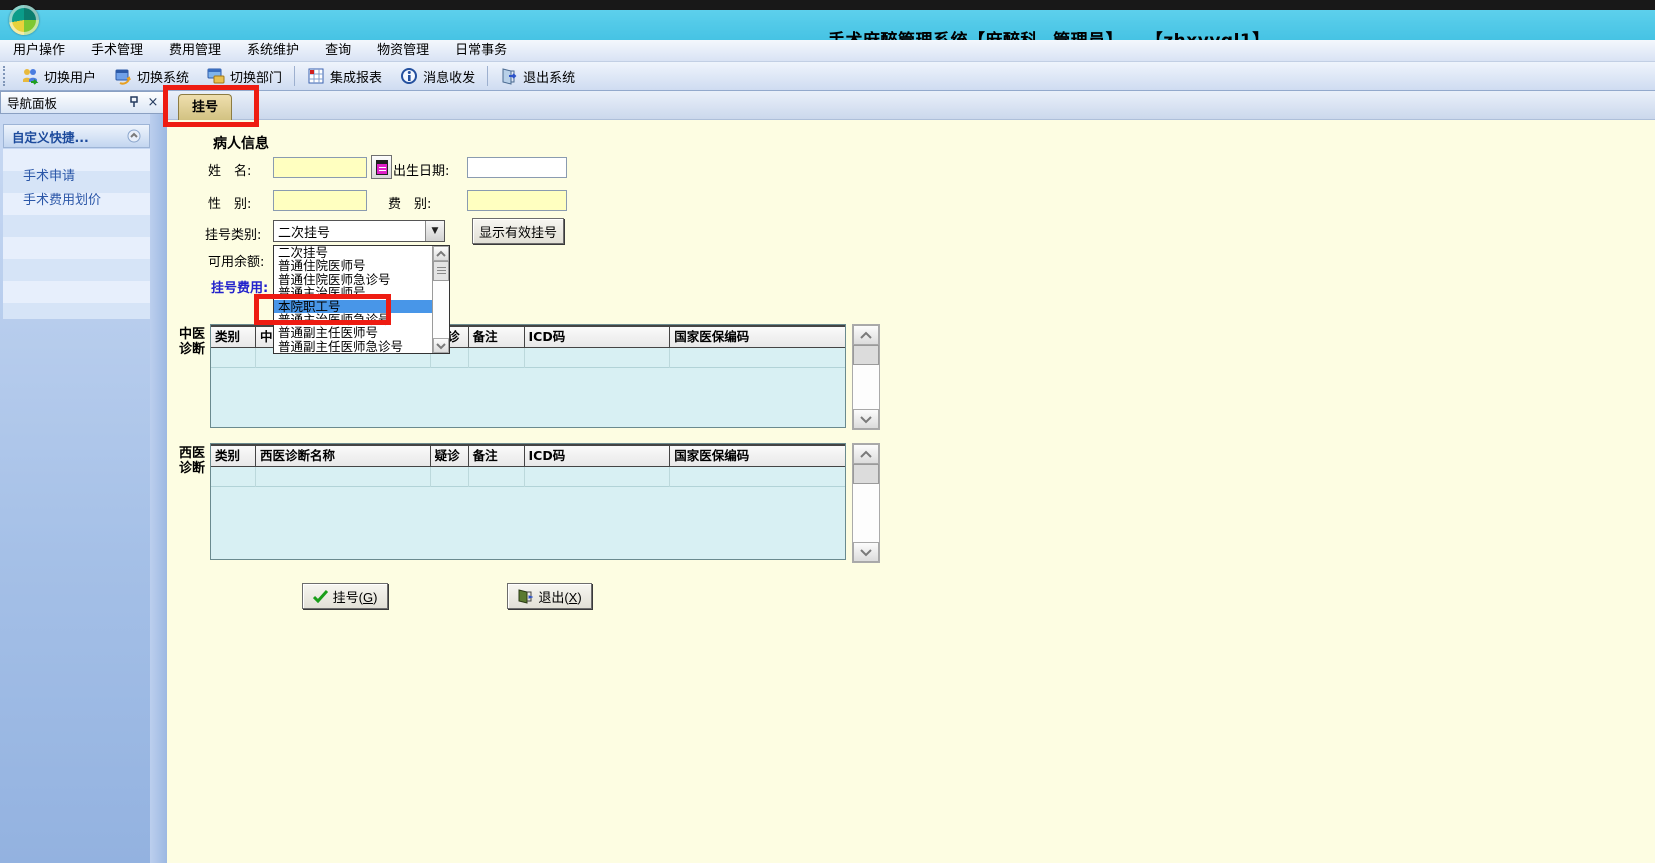  What do you see at coordinates (434, 231) in the screenshot?
I see `combobox-dropdown-button: ▼` at bounding box center [434, 231].